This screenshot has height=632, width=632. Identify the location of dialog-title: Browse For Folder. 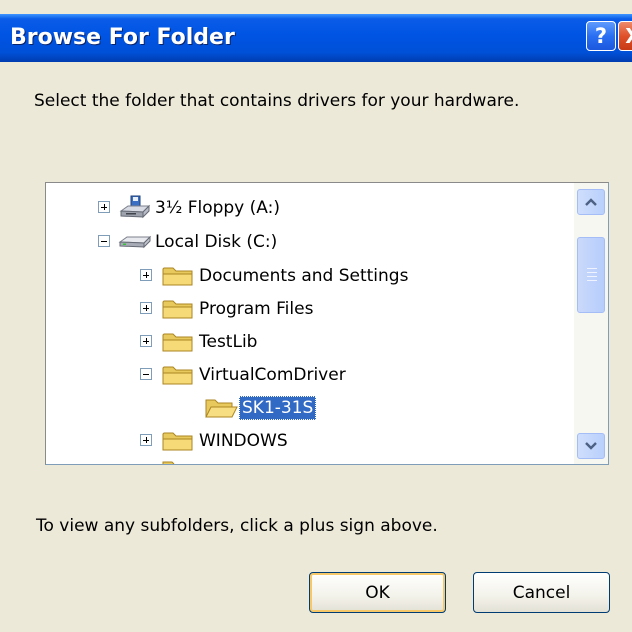
(122, 37).